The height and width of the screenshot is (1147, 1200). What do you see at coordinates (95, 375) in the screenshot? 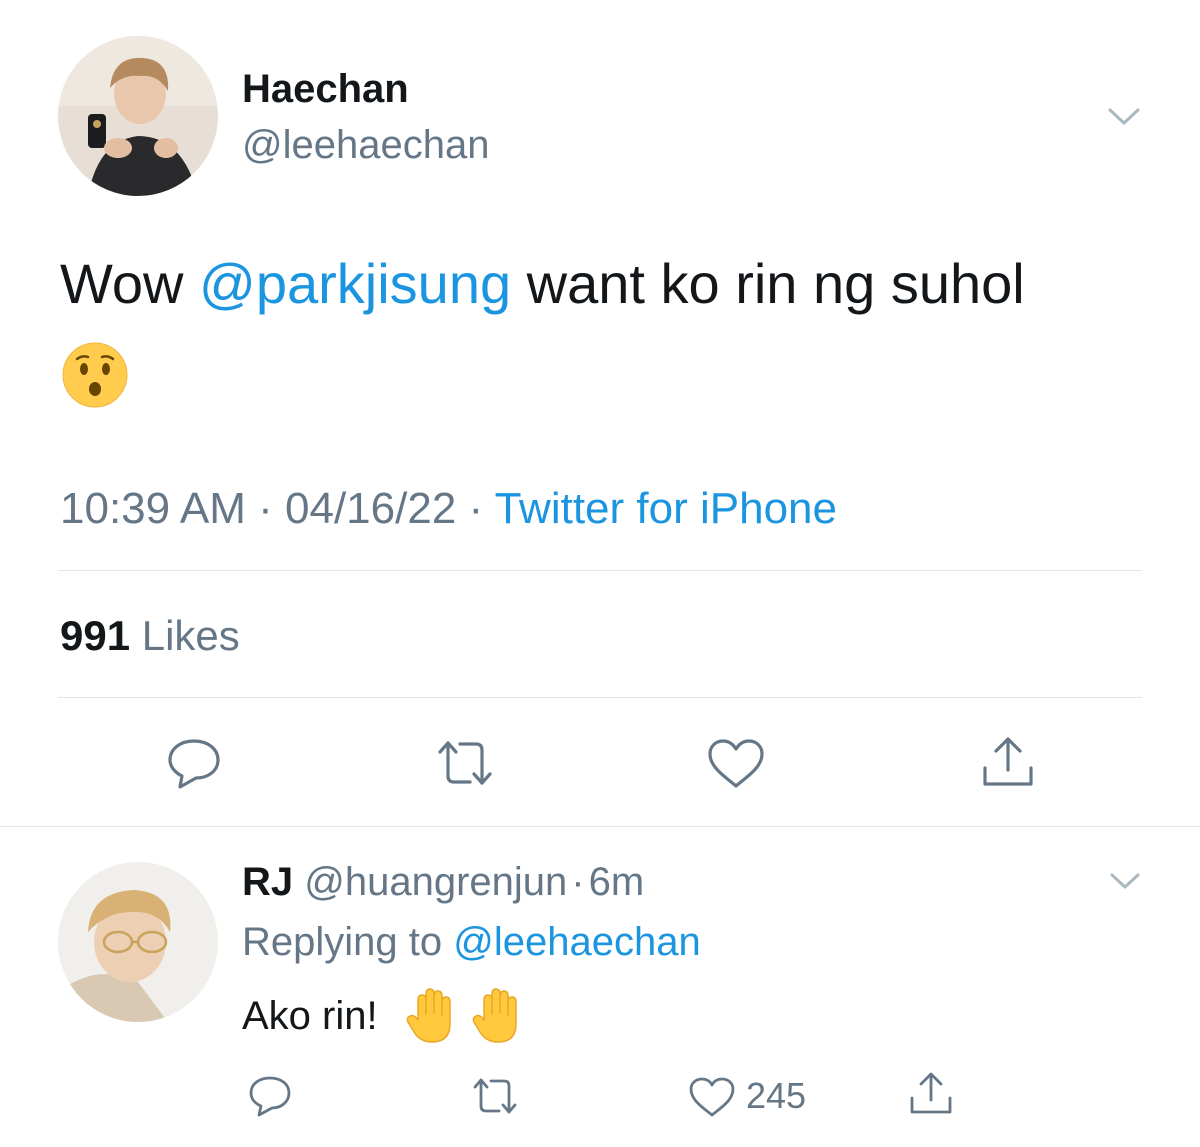
I see `hushed-face-emoji: 😯` at bounding box center [95, 375].